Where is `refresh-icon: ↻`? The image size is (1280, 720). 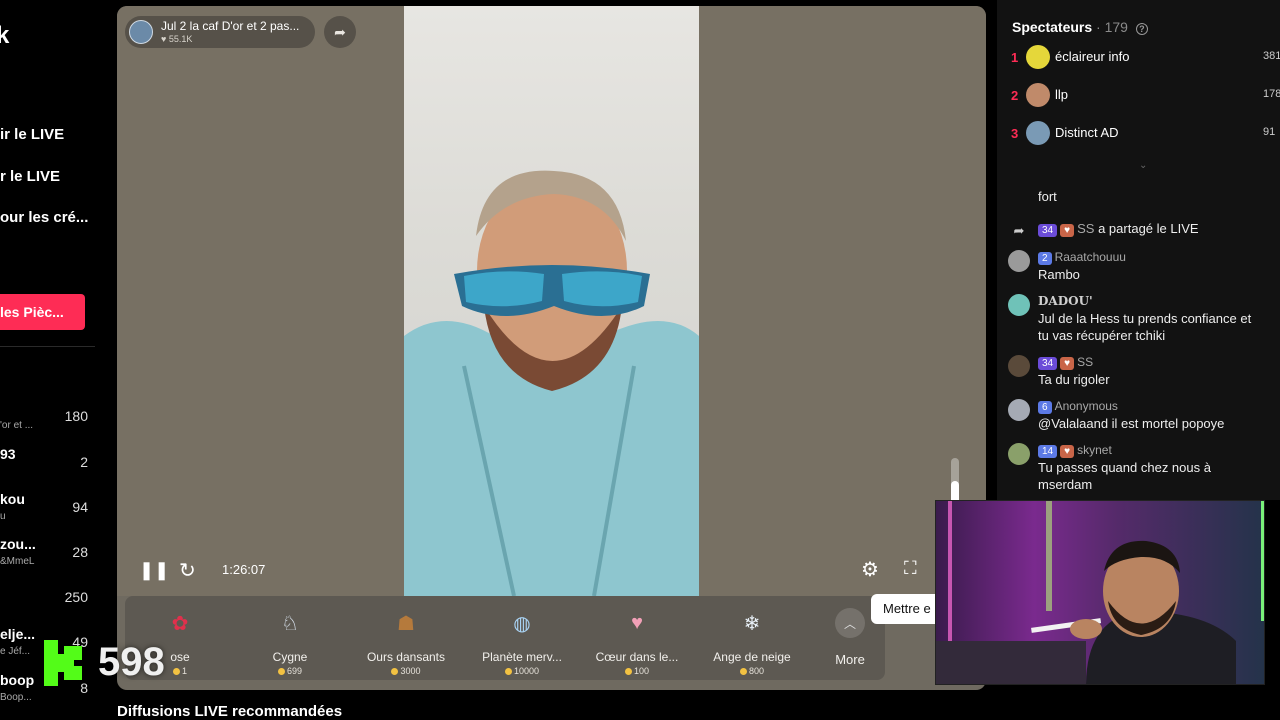 refresh-icon: ↻ is located at coordinates (187, 571).